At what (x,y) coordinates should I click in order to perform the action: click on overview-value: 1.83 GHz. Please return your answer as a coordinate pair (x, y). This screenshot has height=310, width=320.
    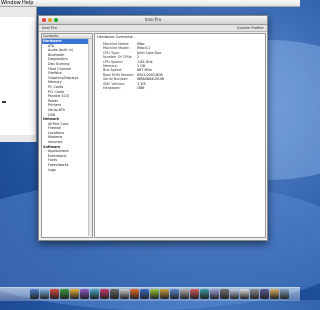
    Looking at the image, I should click on (145, 61).